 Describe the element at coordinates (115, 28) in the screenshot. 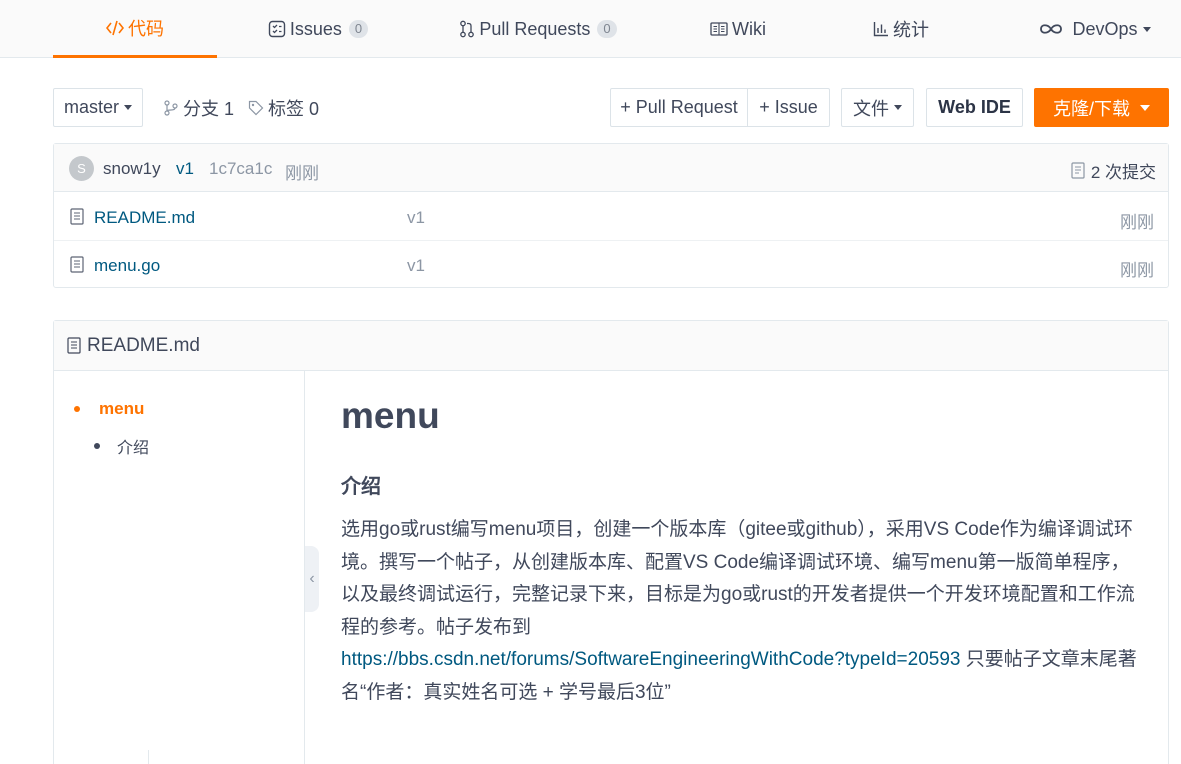

I see `code-icon` at that location.